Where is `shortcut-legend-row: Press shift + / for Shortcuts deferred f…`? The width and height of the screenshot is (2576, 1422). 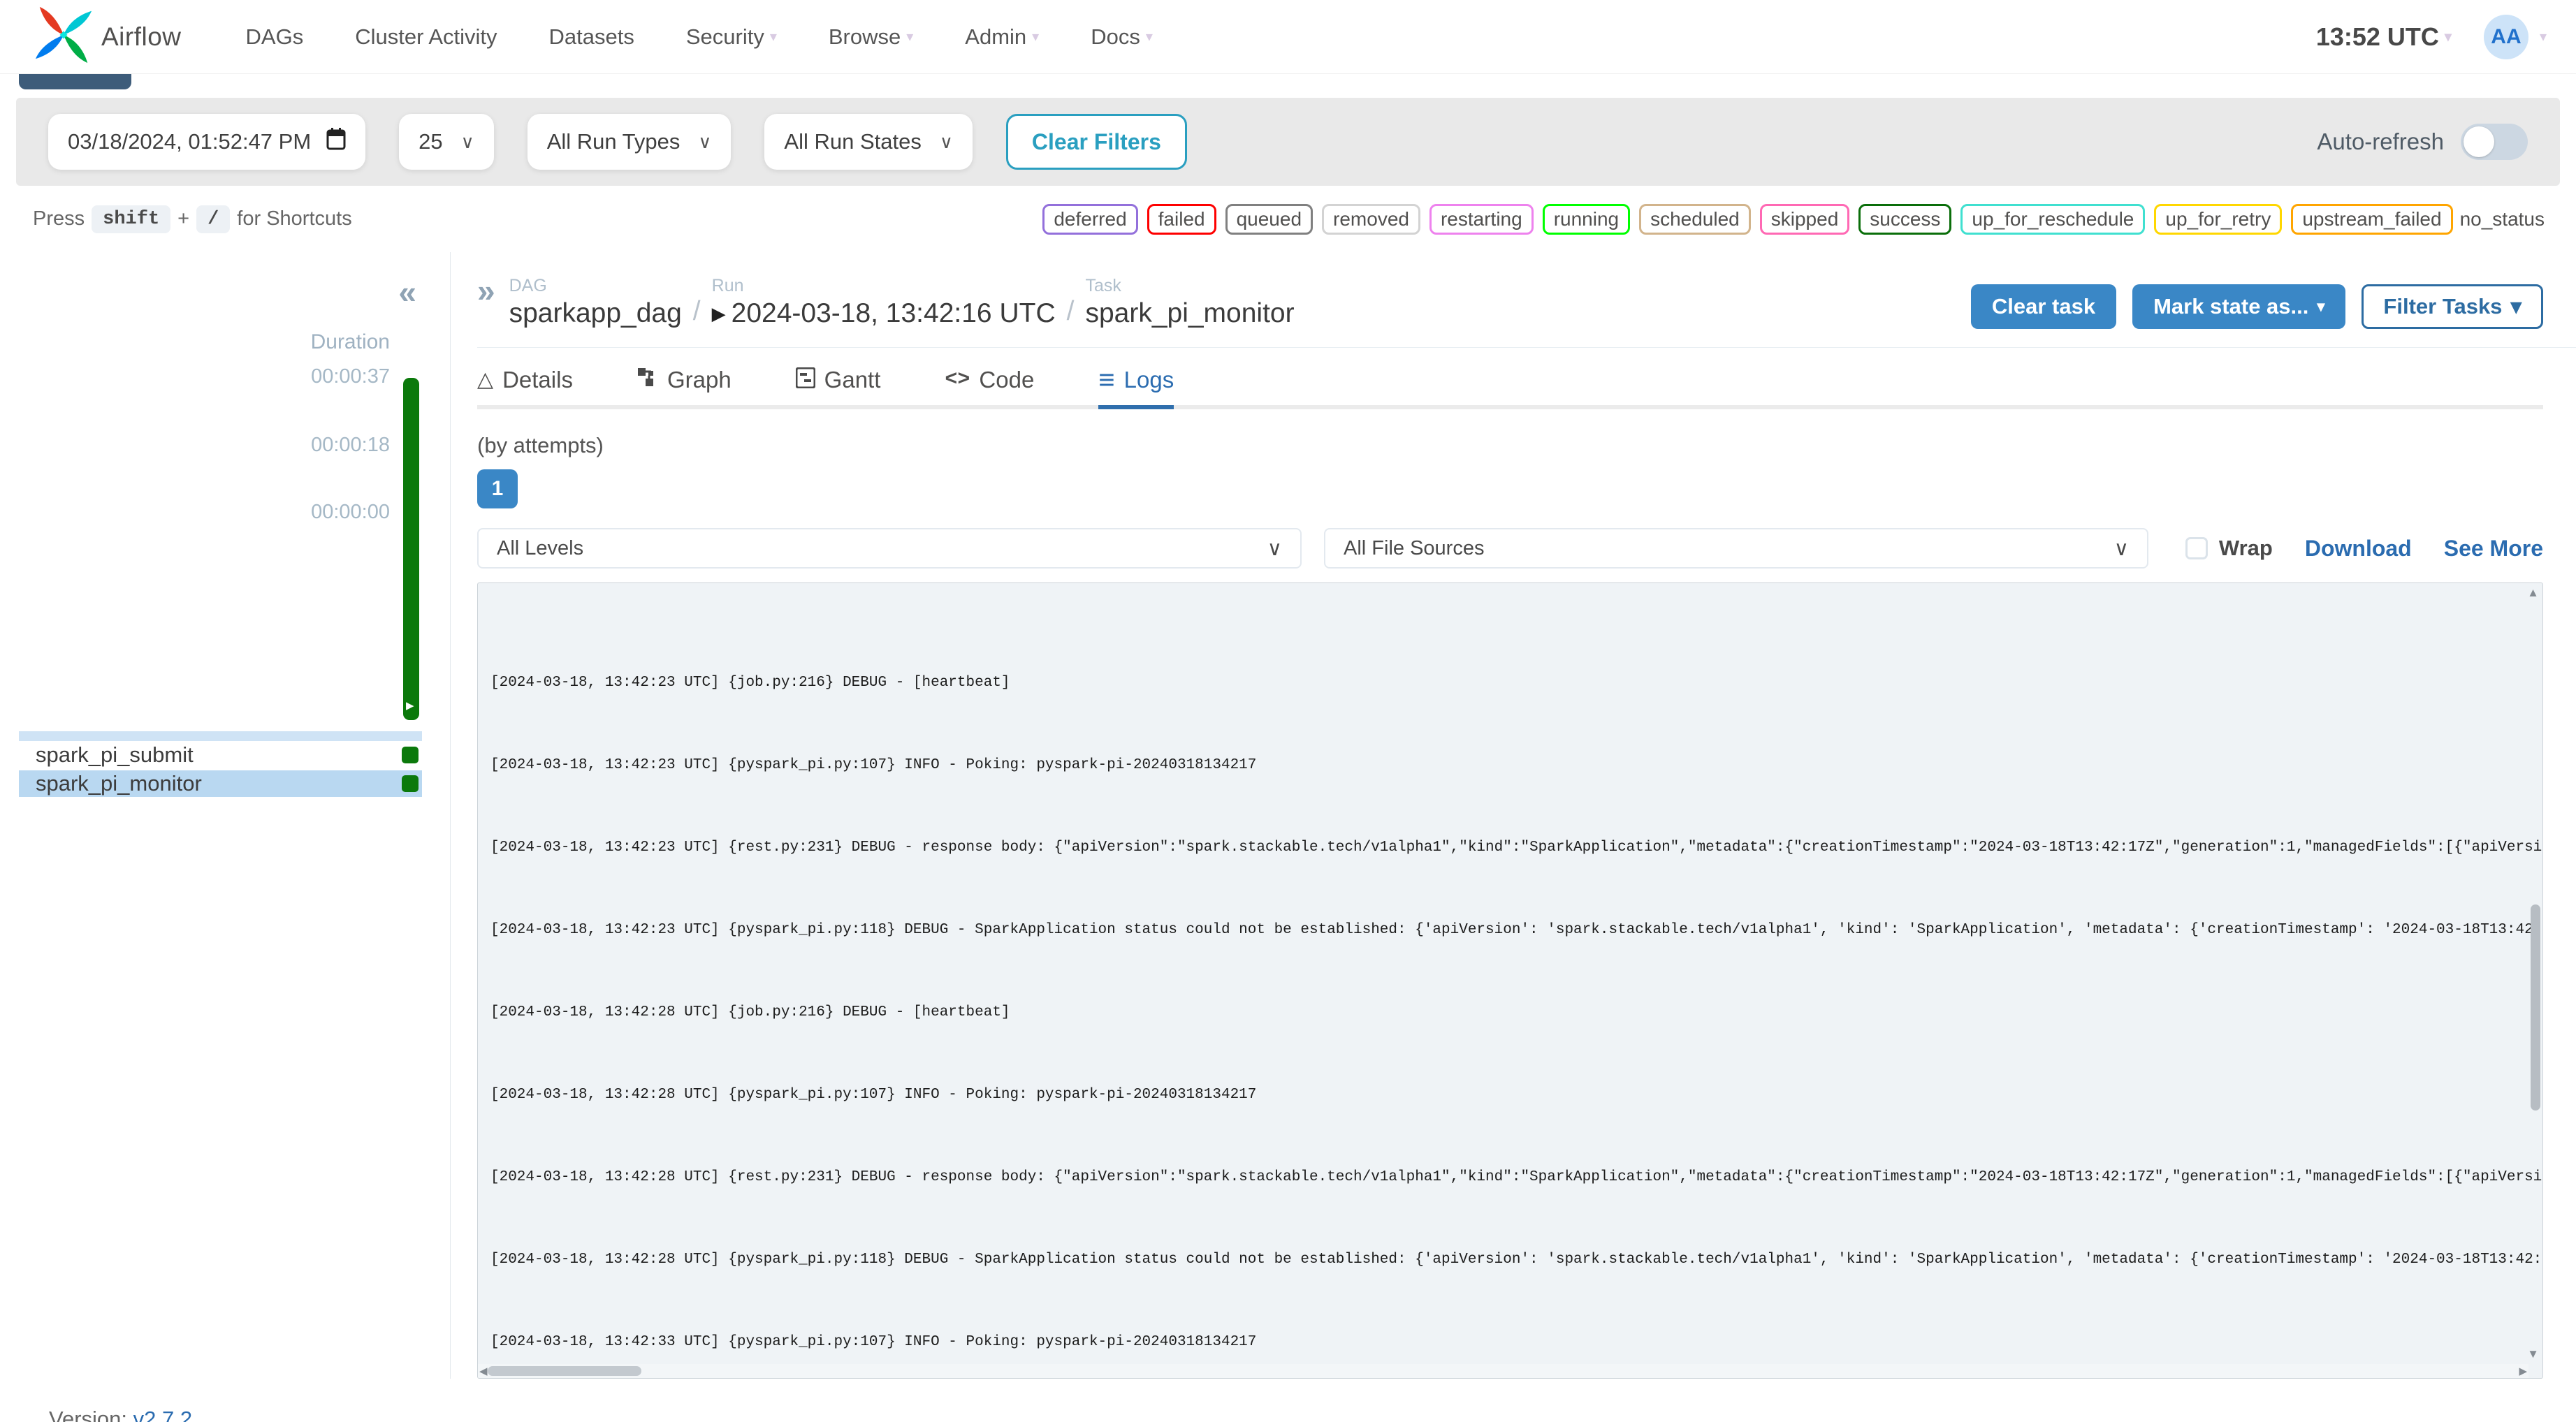
shortcut-legend-row: Press shift + / for Shortcuts deferred f… is located at coordinates (1288, 219).